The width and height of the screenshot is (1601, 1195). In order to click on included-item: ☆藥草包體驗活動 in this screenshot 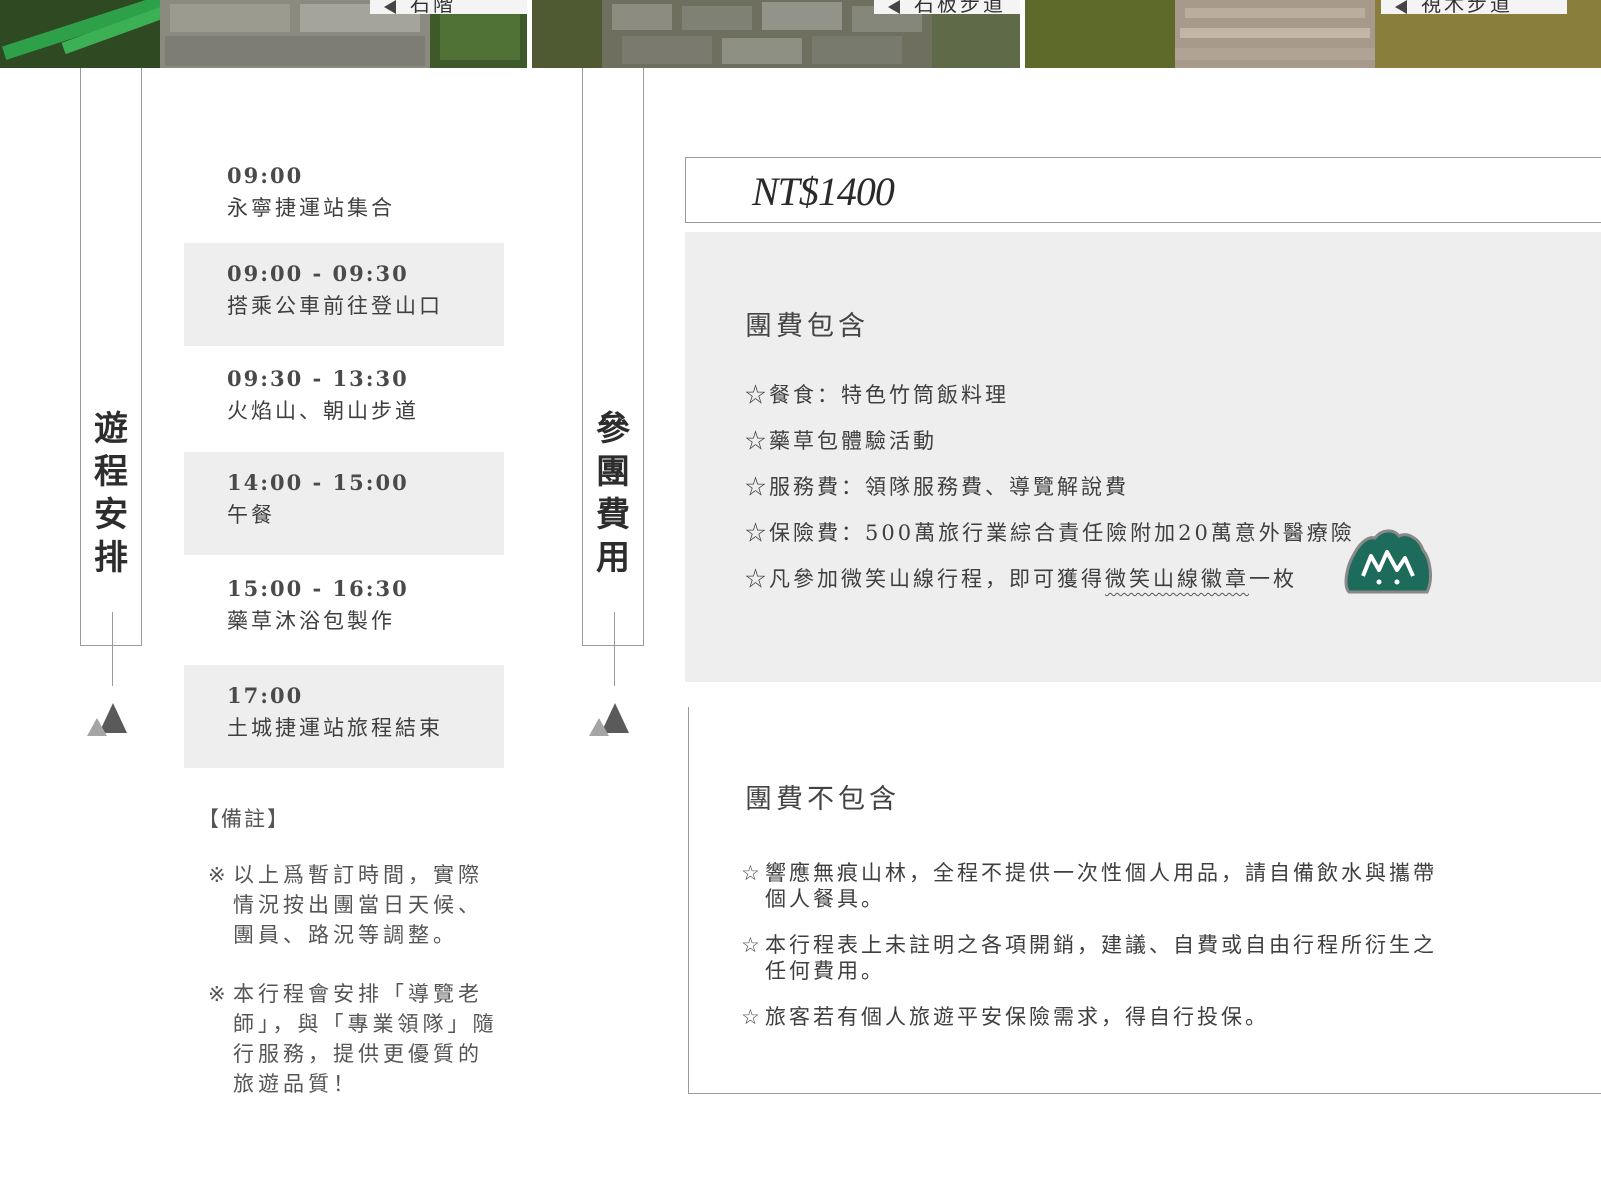, I will do `click(841, 441)`.